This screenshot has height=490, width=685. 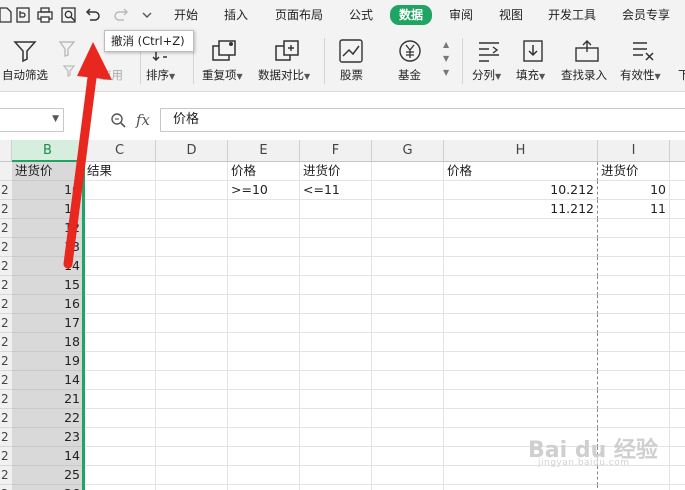 I want to click on column-header-h: H, so click(x=521, y=151).